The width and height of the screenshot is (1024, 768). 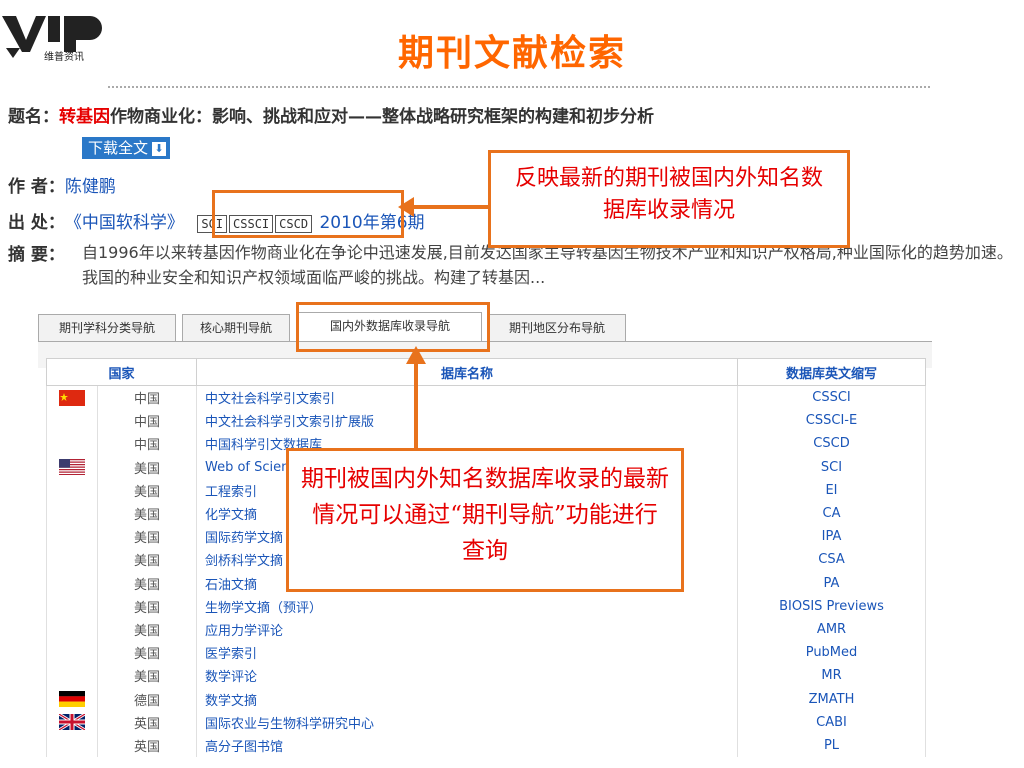 I want to click on table-header-row: 国家 据库名称 数据库英文缩写, so click(x=486, y=372).